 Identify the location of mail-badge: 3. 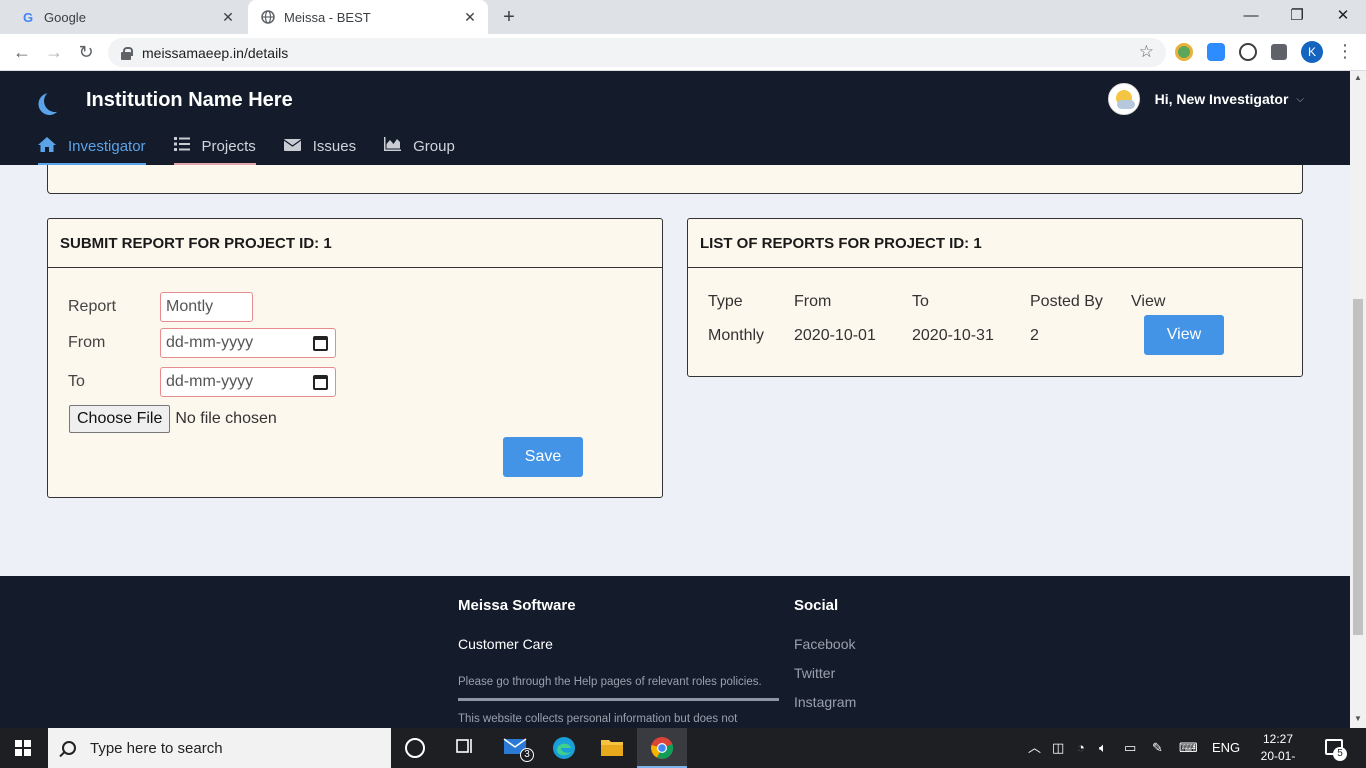
(527, 755).